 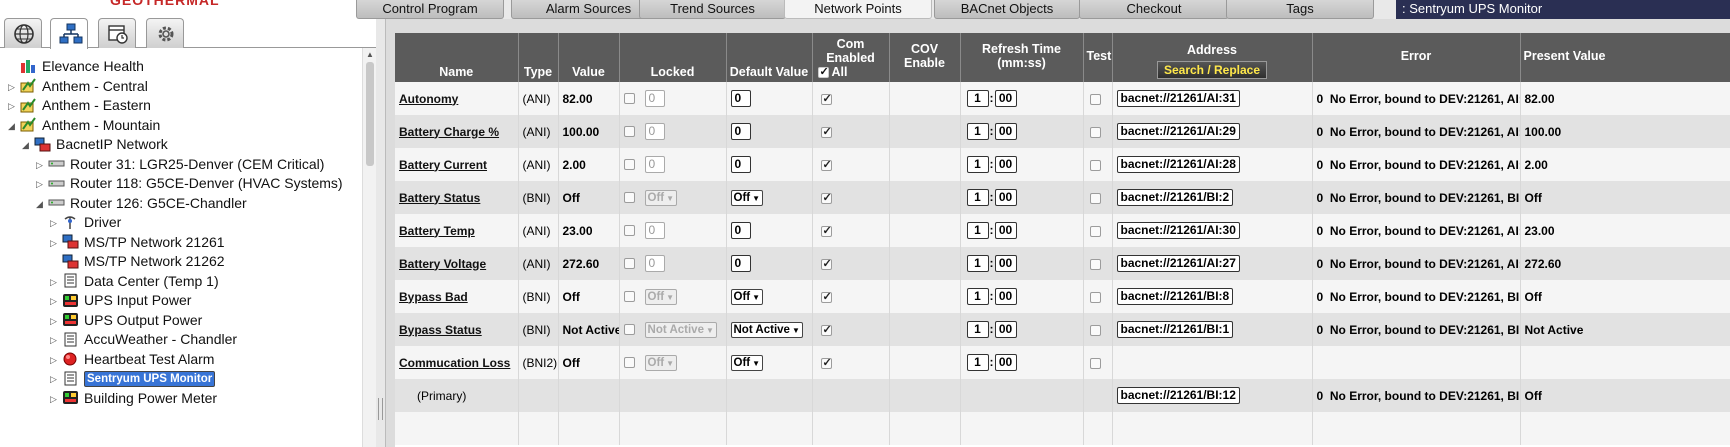 I want to click on col-value: Value, so click(x=589, y=57).